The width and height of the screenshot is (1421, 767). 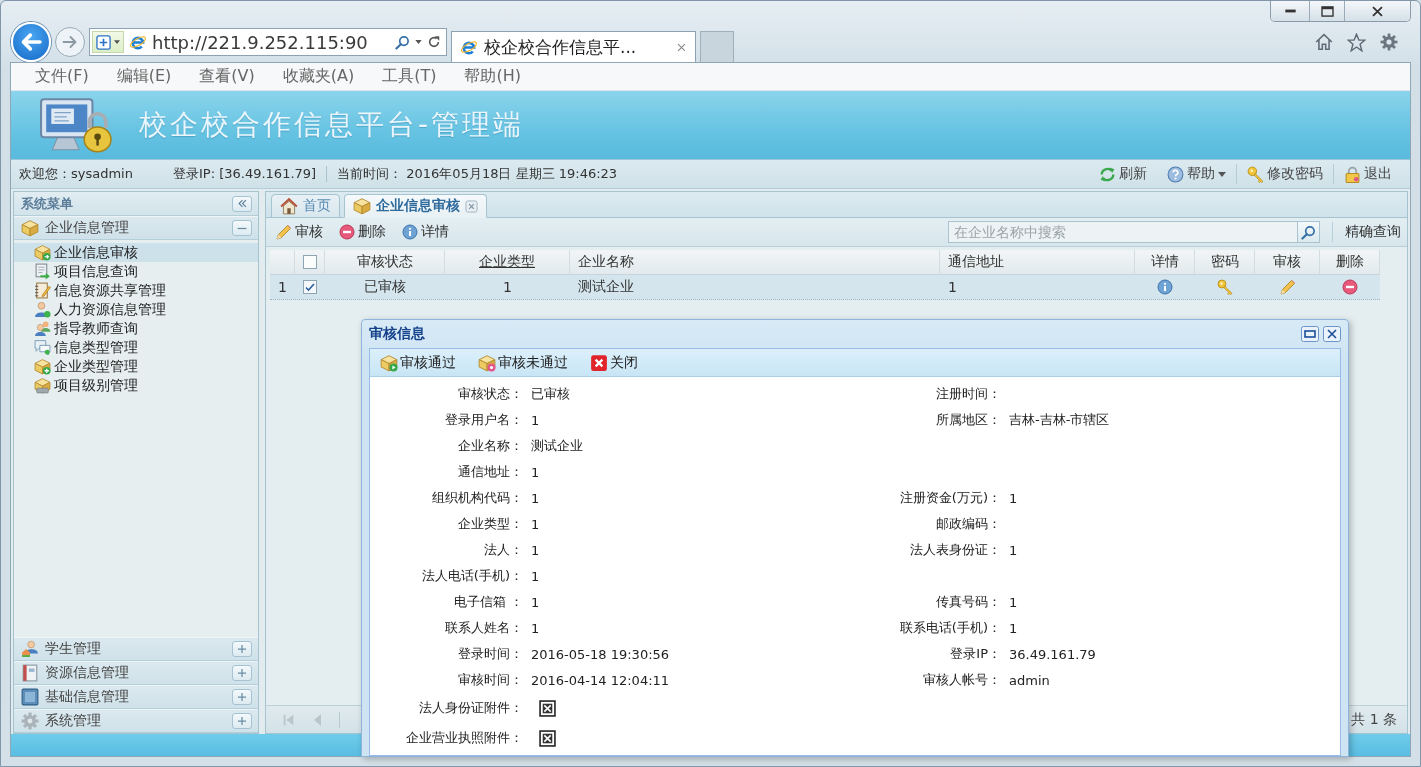 I want to click on url-text: http://221.9.252.115:90, so click(x=271, y=42).